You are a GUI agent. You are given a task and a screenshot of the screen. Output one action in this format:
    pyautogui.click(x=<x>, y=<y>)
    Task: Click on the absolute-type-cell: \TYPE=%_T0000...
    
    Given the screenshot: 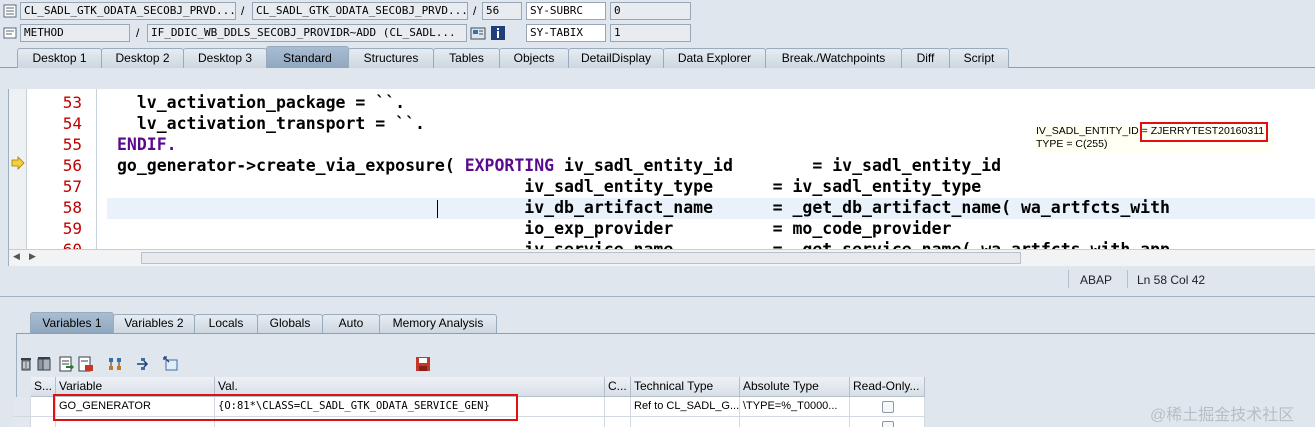 What is the action you would take?
    pyautogui.click(x=795, y=407)
    